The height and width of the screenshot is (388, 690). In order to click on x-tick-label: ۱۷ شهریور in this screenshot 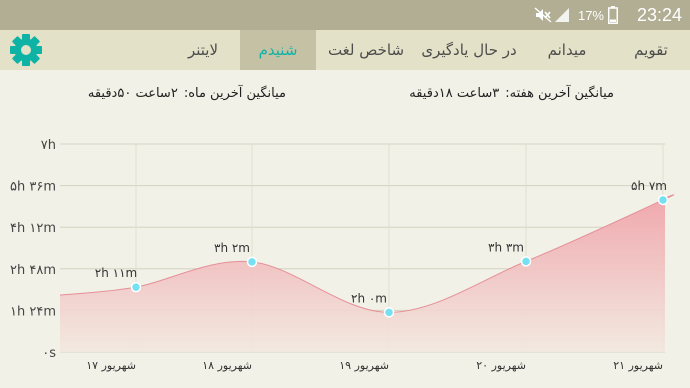, I will do `click(111, 365)`.